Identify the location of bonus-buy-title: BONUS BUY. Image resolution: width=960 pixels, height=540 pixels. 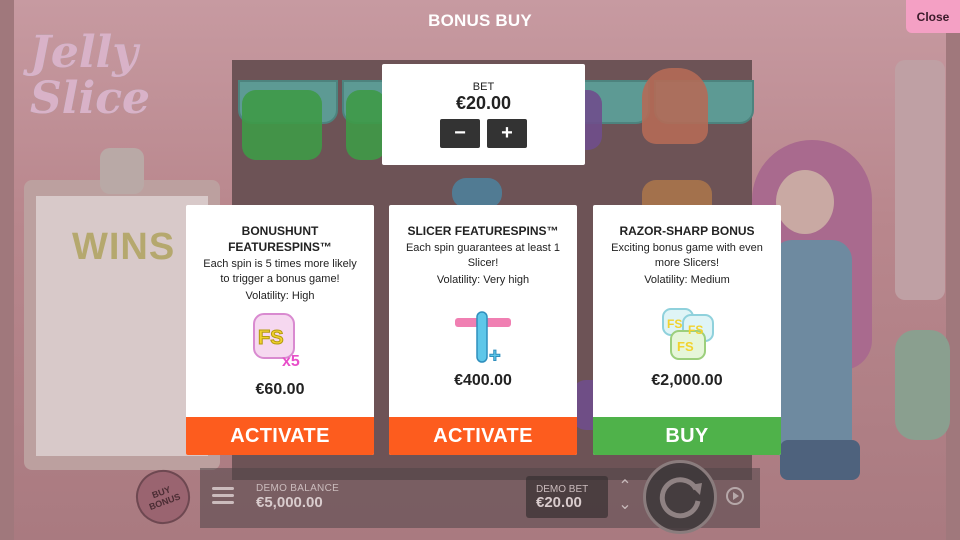
(480, 20).